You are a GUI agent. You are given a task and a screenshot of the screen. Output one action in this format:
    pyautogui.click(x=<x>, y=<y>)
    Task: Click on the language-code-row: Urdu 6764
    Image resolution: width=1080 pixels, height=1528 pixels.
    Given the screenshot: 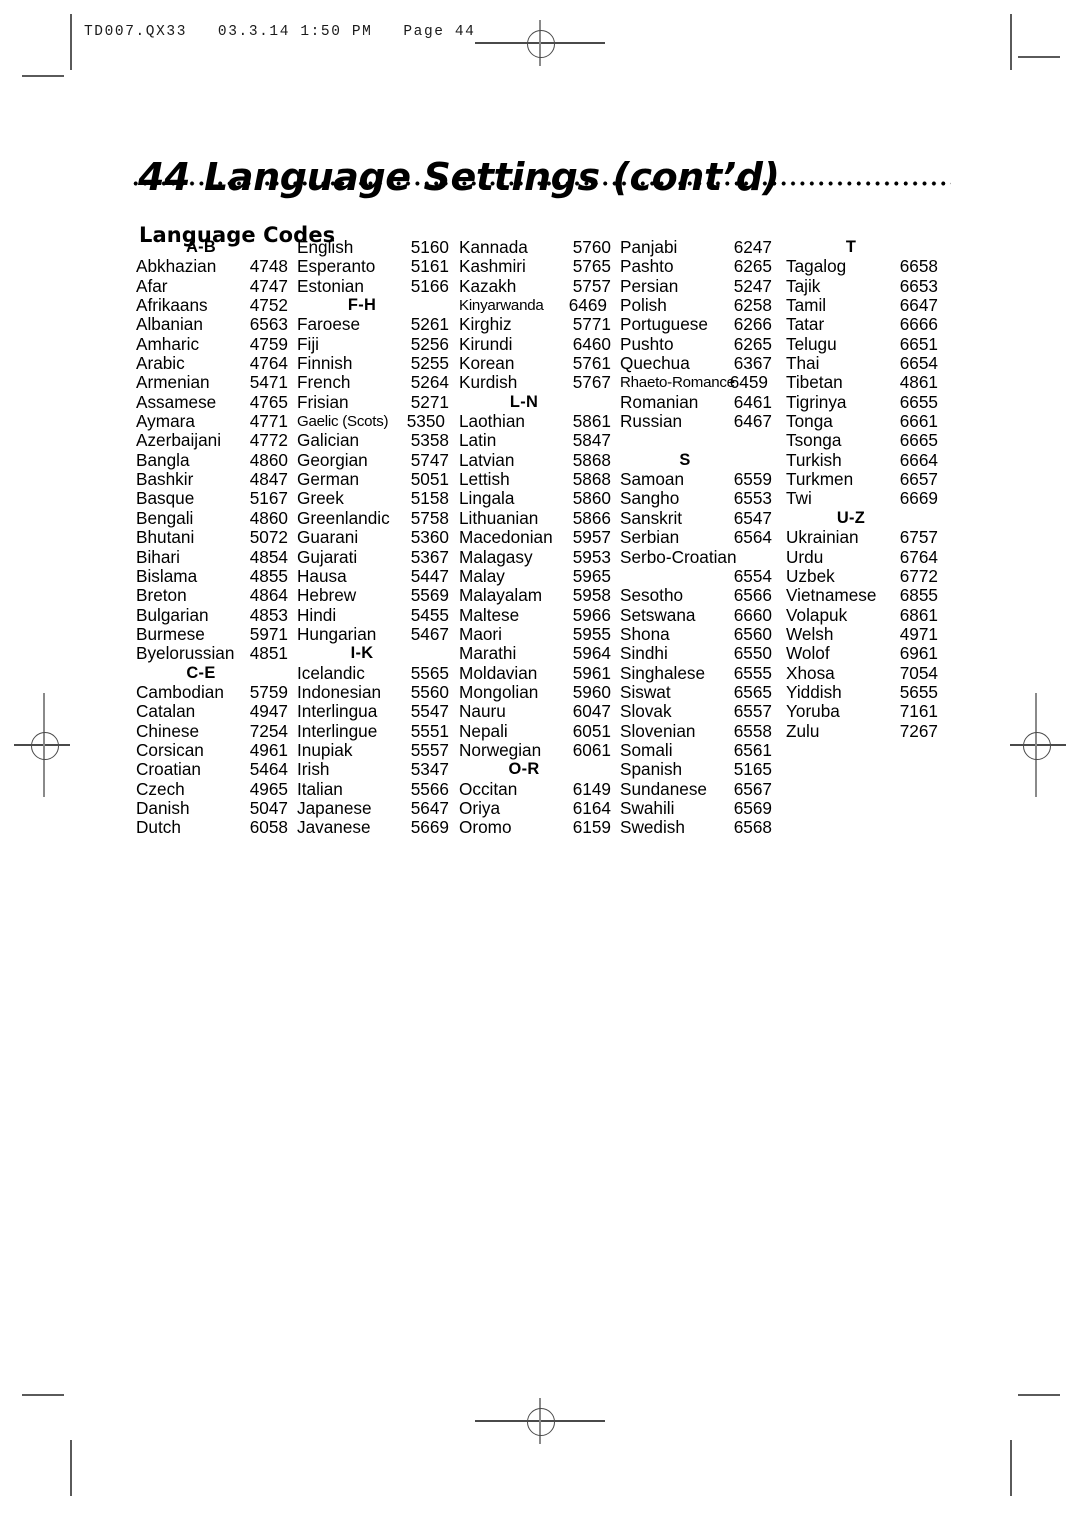 What is the action you would take?
    pyautogui.click(x=862, y=556)
    